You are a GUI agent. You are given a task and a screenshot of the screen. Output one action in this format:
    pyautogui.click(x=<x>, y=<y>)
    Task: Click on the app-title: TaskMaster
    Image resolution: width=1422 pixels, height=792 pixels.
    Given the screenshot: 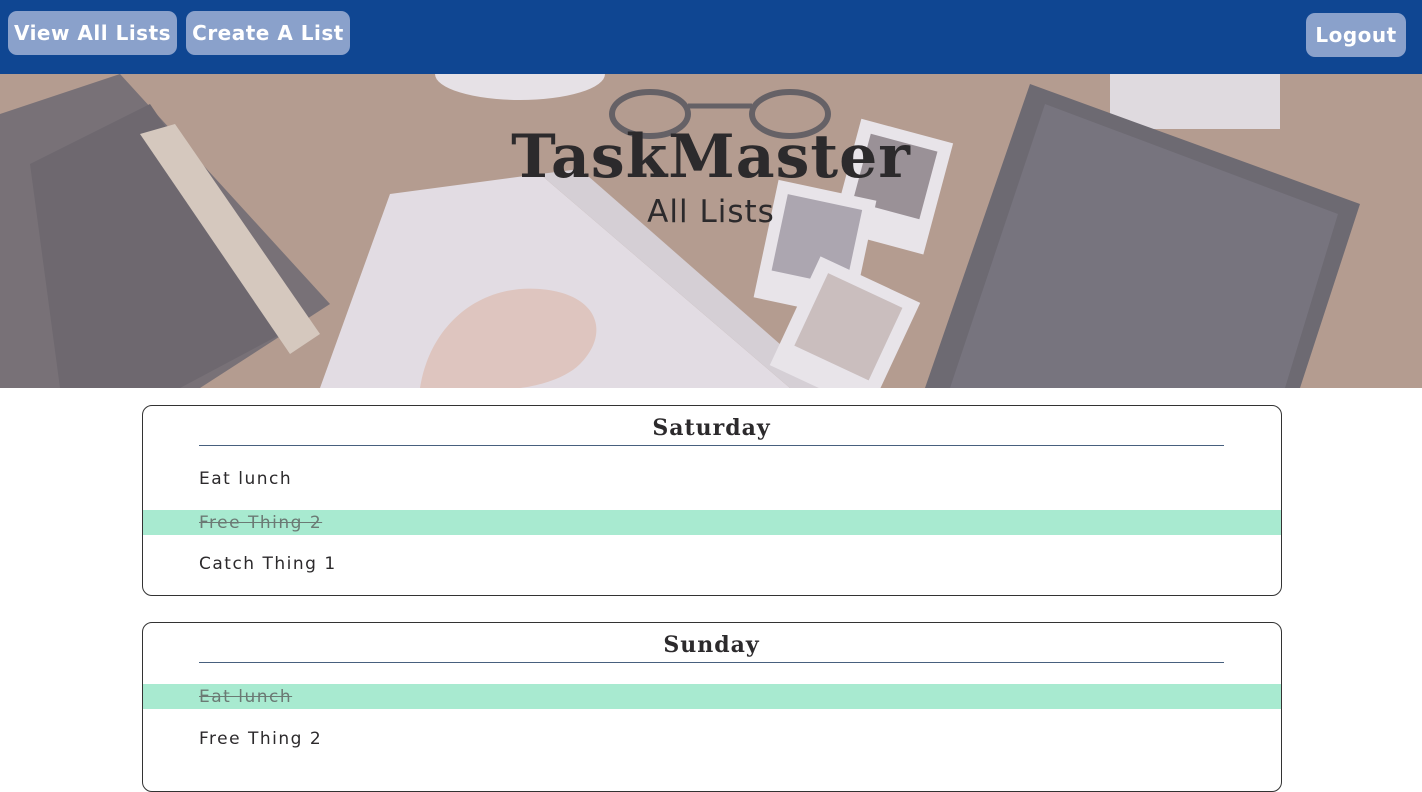 What is the action you would take?
    pyautogui.click(x=711, y=157)
    